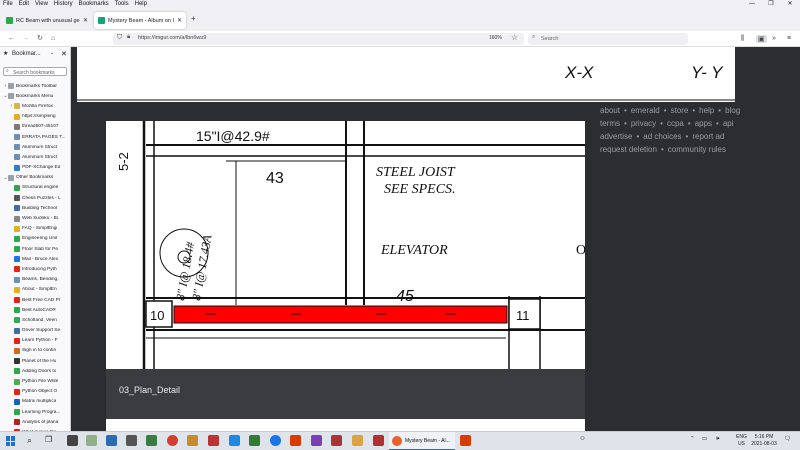  What do you see at coordinates (616, 136) in the screenshot?
I see `footer-link: advertise` at bounding box center [616, 136].